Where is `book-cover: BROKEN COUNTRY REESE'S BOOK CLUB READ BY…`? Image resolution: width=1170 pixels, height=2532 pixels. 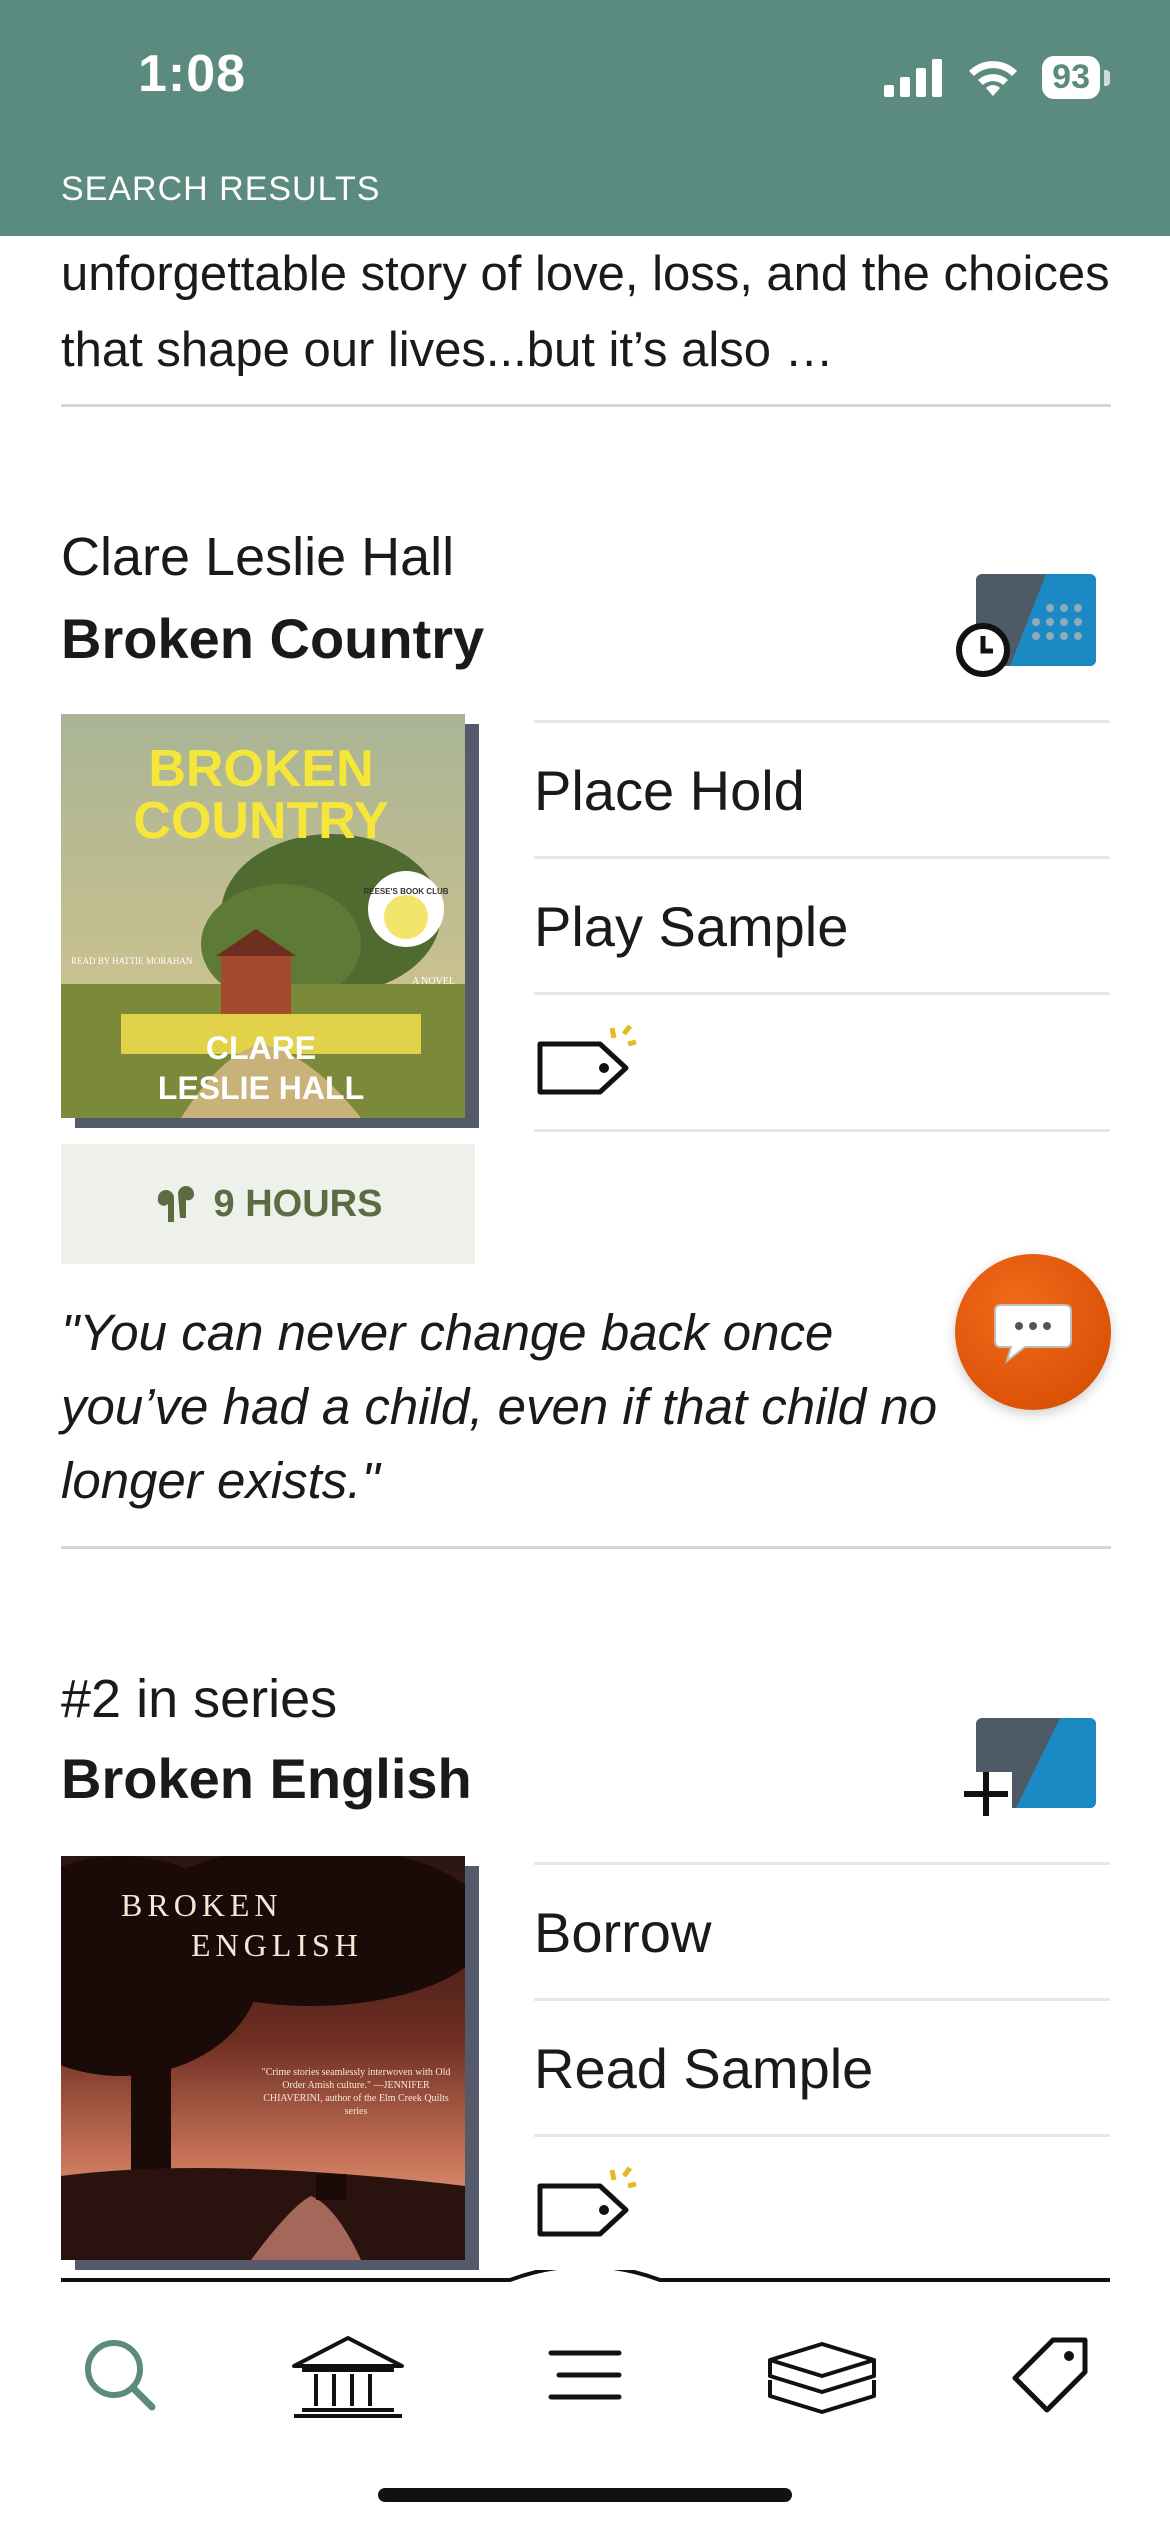
book-cover: BROKEN COUNTRY REESE'S BOOK CLUB READ BY… is located at coordinates (263, 916).